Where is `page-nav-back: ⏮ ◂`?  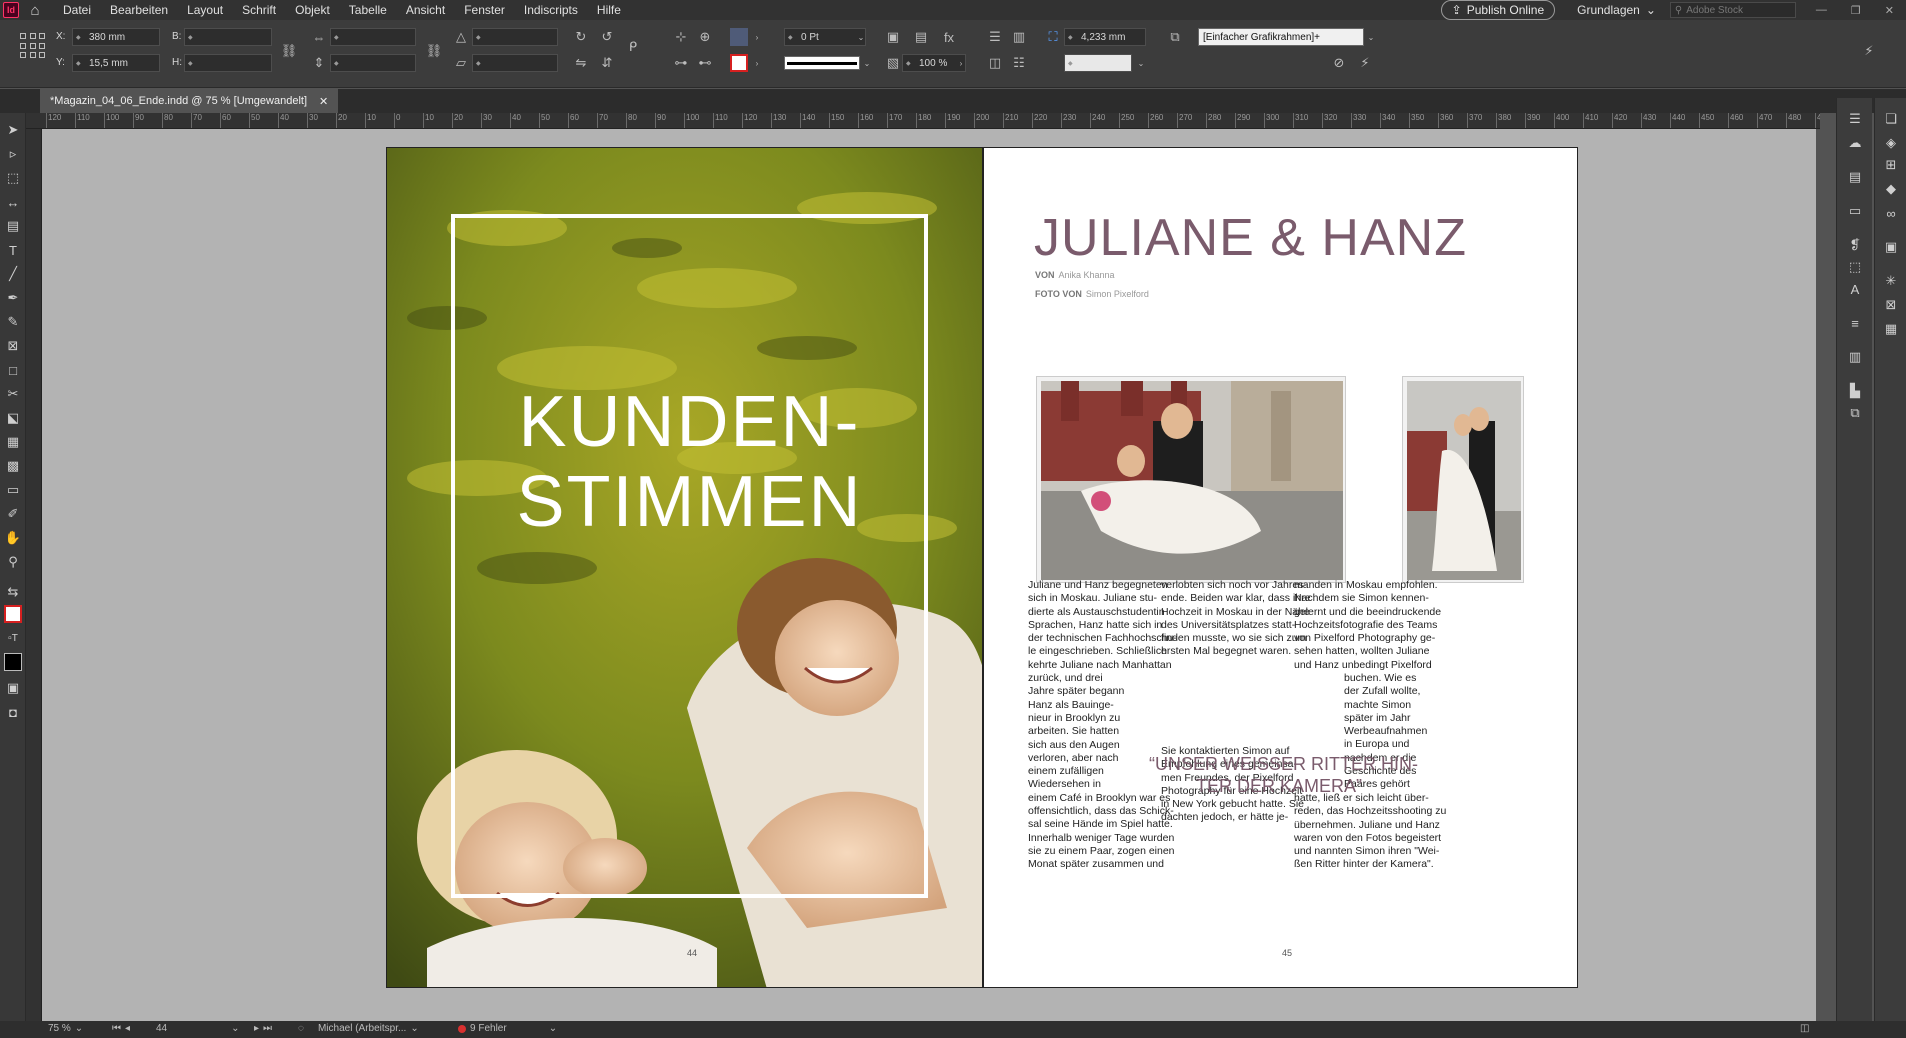 page-nav-back: ⏮ ◂ is located at coordinates (121, 1028).